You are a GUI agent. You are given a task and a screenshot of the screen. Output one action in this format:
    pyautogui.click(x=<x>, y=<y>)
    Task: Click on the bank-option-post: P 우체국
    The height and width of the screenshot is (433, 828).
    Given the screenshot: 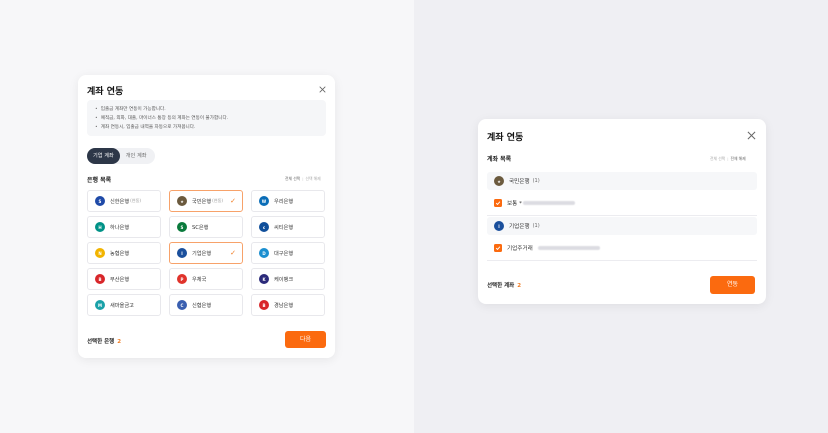 What is the action you would take?
    pyautogui.click(x=206, y=279)
    